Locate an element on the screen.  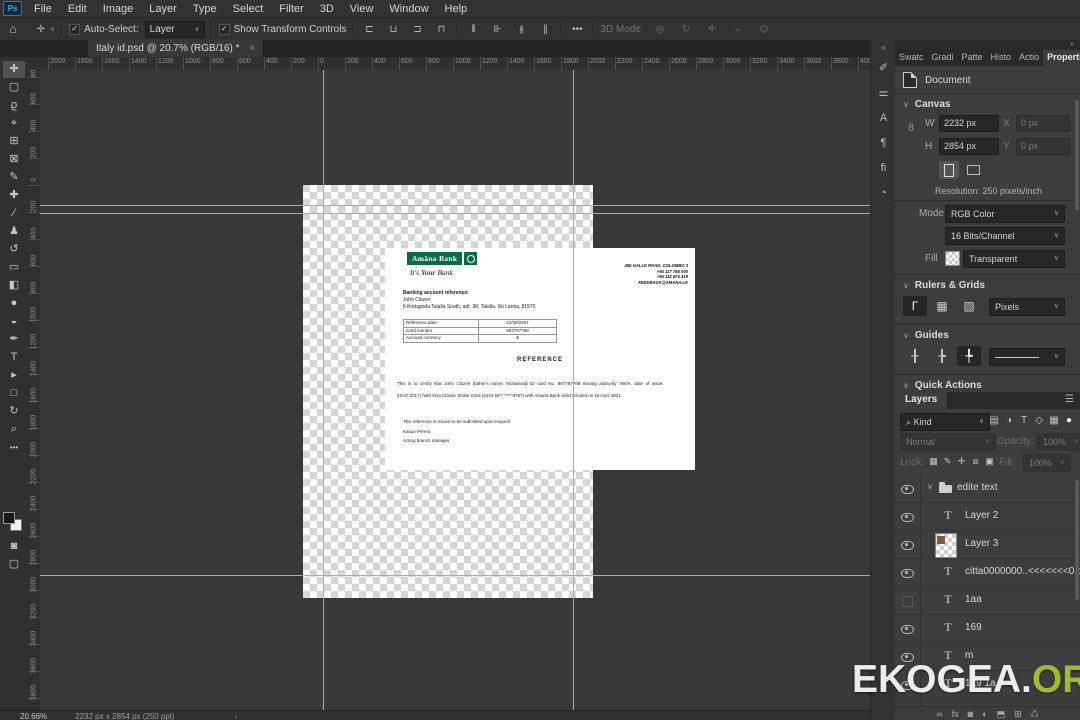
panel-tab-gradi: Gradi is located at coordinates (943, 58).